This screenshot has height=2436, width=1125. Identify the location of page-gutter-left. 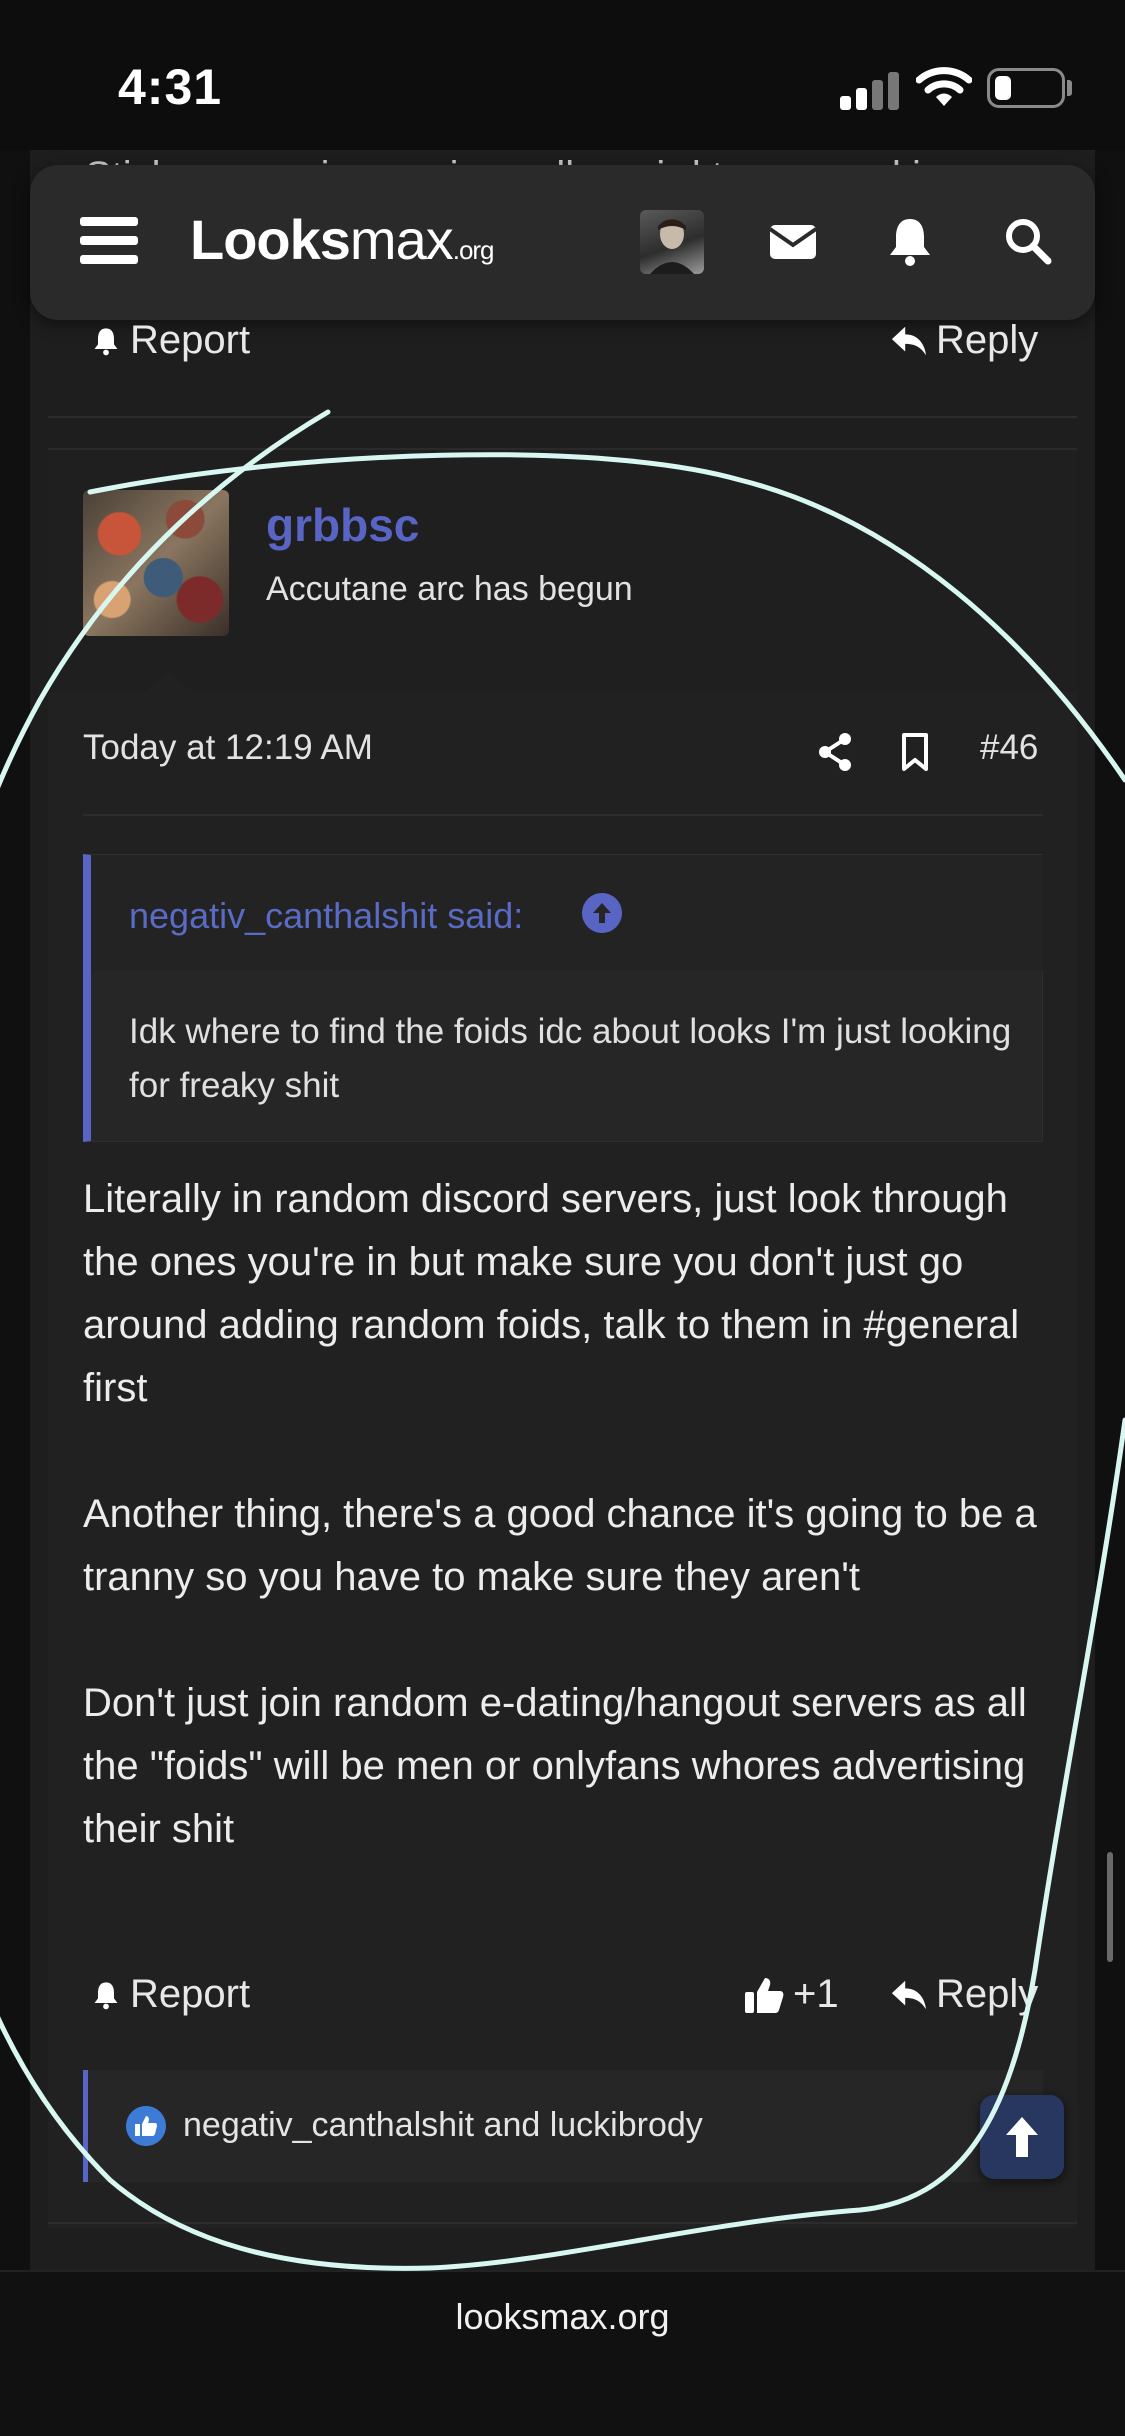
(15, 1210).